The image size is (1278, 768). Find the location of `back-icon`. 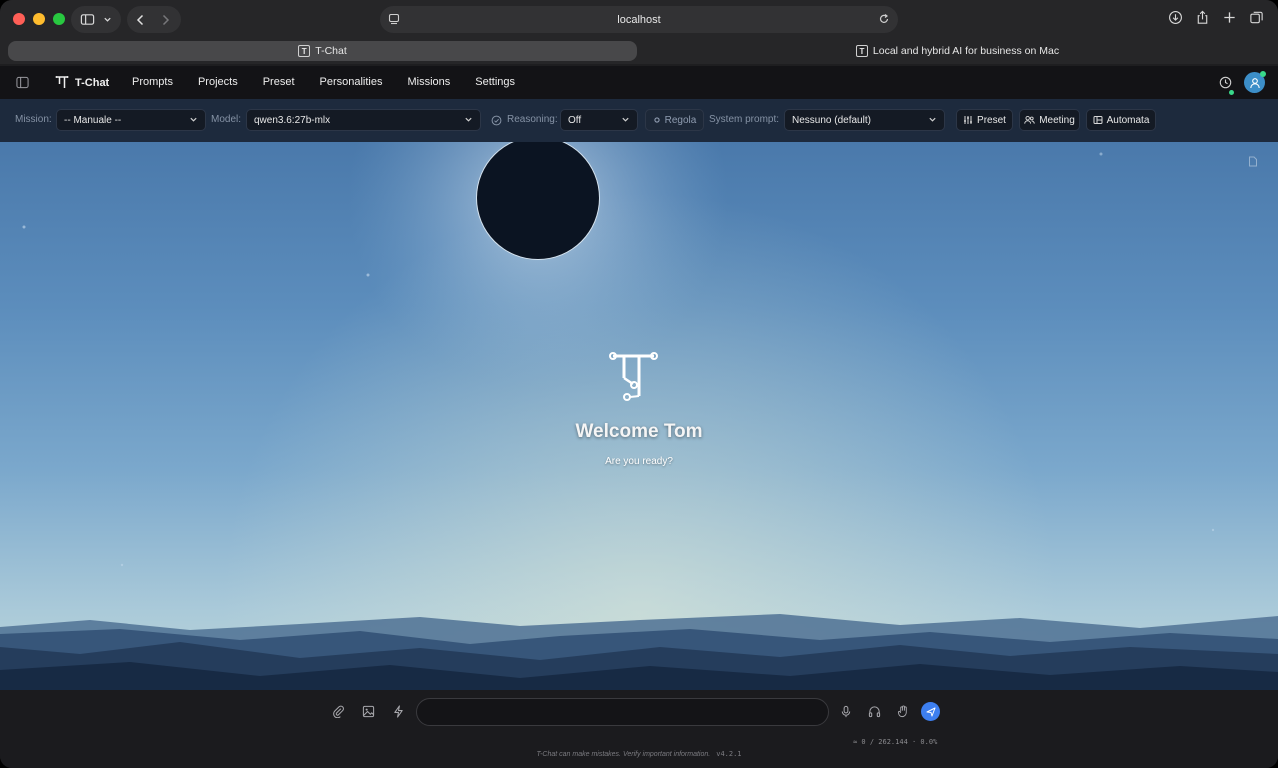

back-icon is located at coordinates (140, 20).